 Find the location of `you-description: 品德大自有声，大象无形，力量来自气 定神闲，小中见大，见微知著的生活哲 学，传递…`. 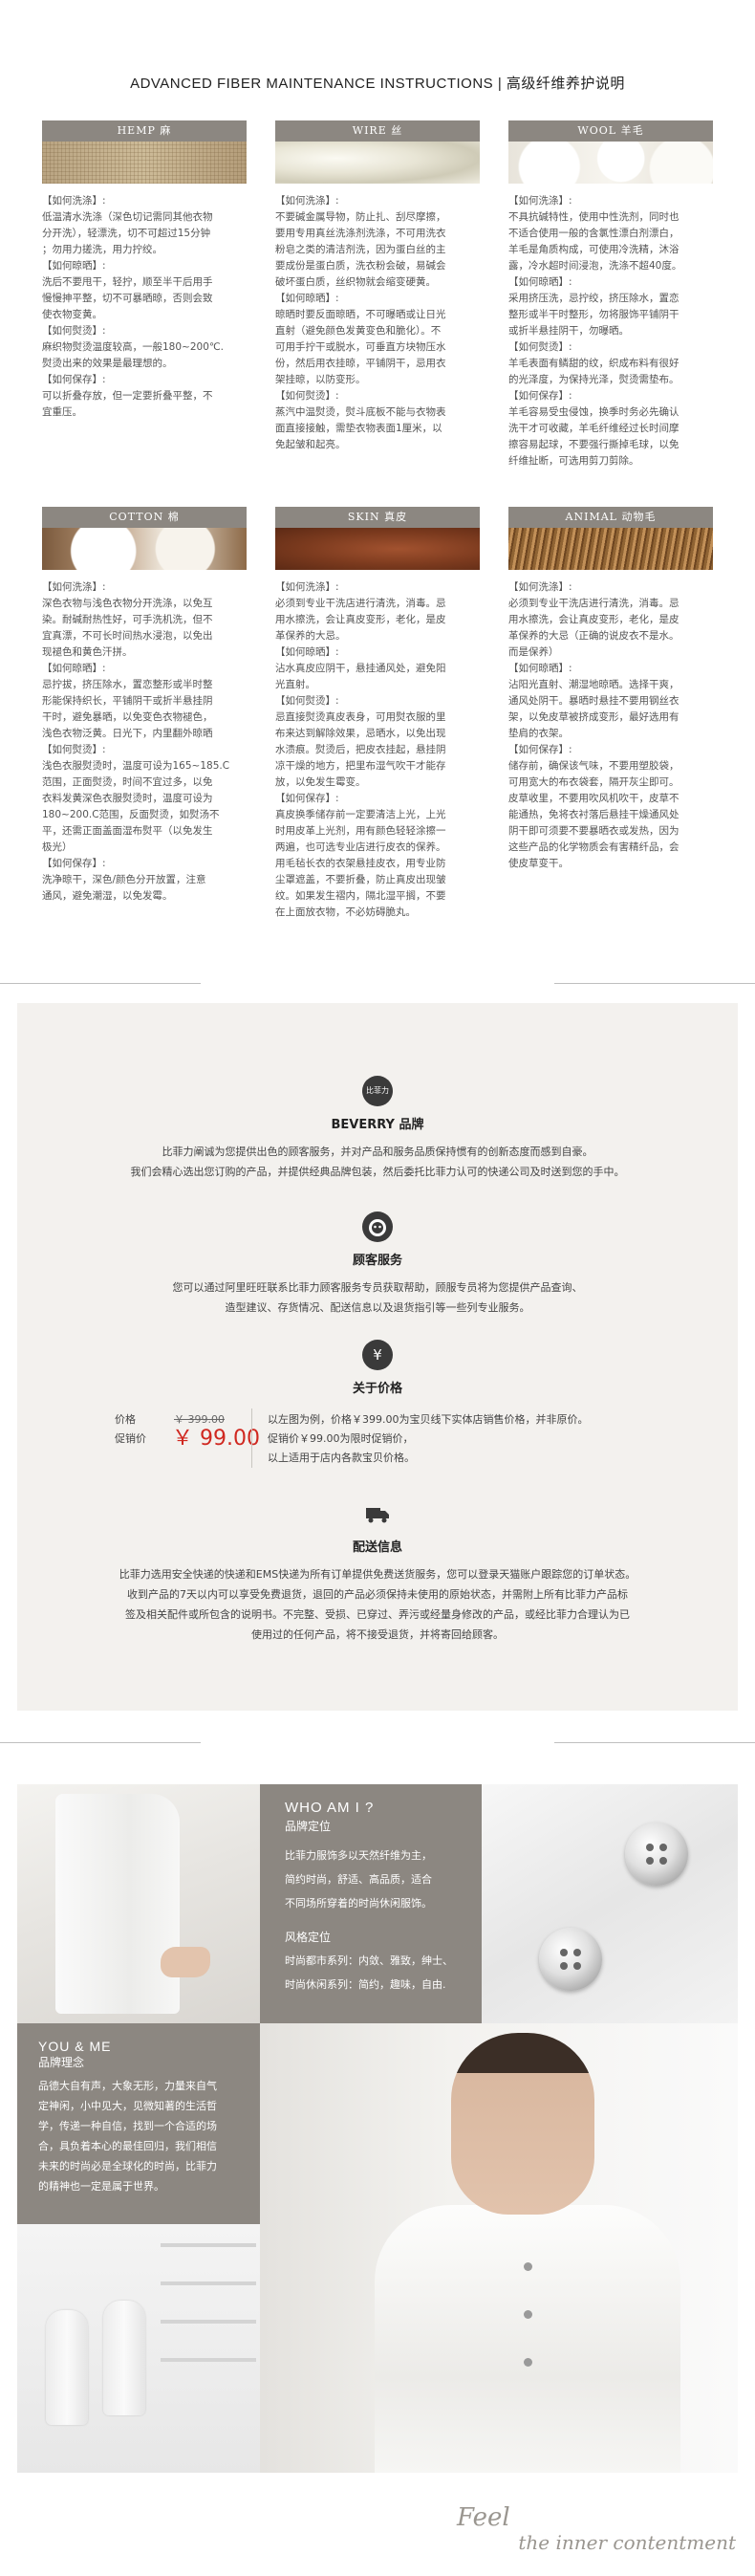

you-description: 品德大自有声，大象无形，力量来自气 定神闲，小中见大，见微知著的生活哲 学，传递… is located at coordinates (138, 2136).